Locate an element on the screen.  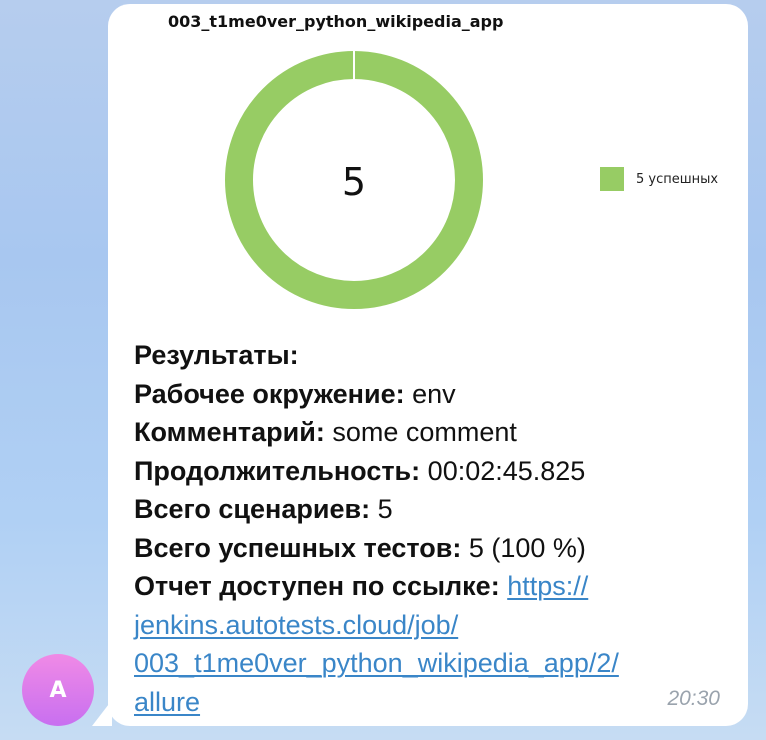
report-row: Отчет доступен по ссылке: https:// is located at coordinates (414, 586).